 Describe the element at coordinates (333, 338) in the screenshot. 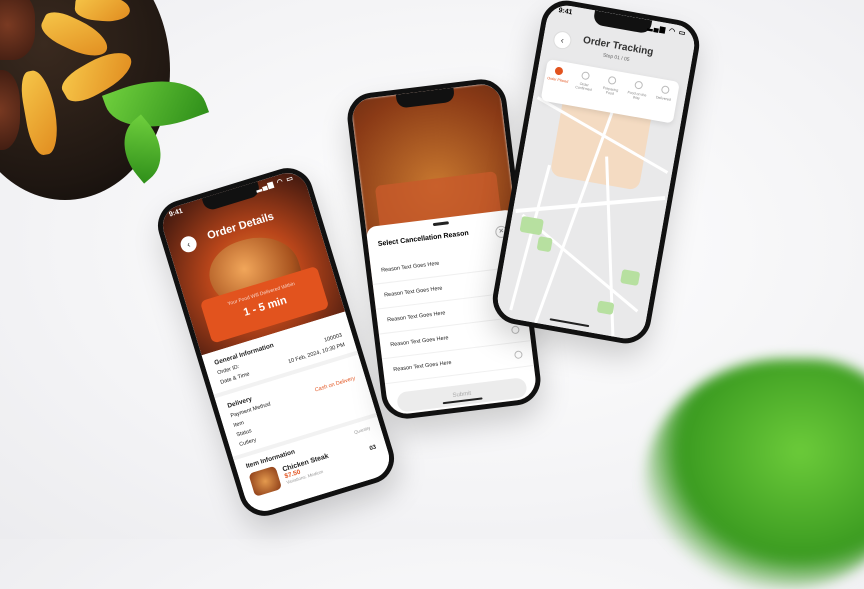

I see `order-id-value: 100003` at that location.